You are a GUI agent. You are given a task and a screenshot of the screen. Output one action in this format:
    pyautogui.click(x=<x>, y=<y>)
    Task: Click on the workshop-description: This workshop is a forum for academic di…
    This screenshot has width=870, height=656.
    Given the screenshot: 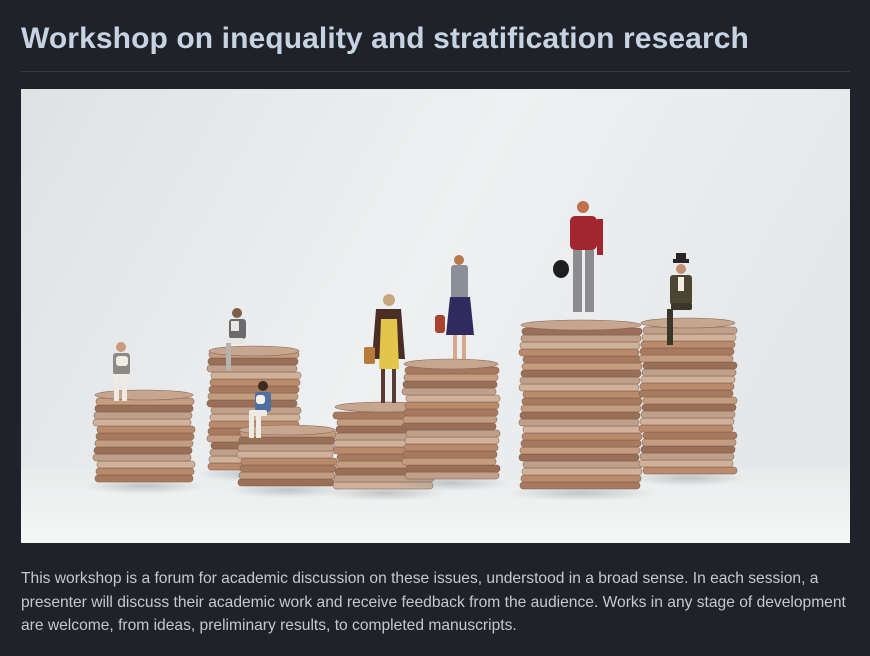 What is the action you would take?
    pyautogui.click(x=433, y=602)
    